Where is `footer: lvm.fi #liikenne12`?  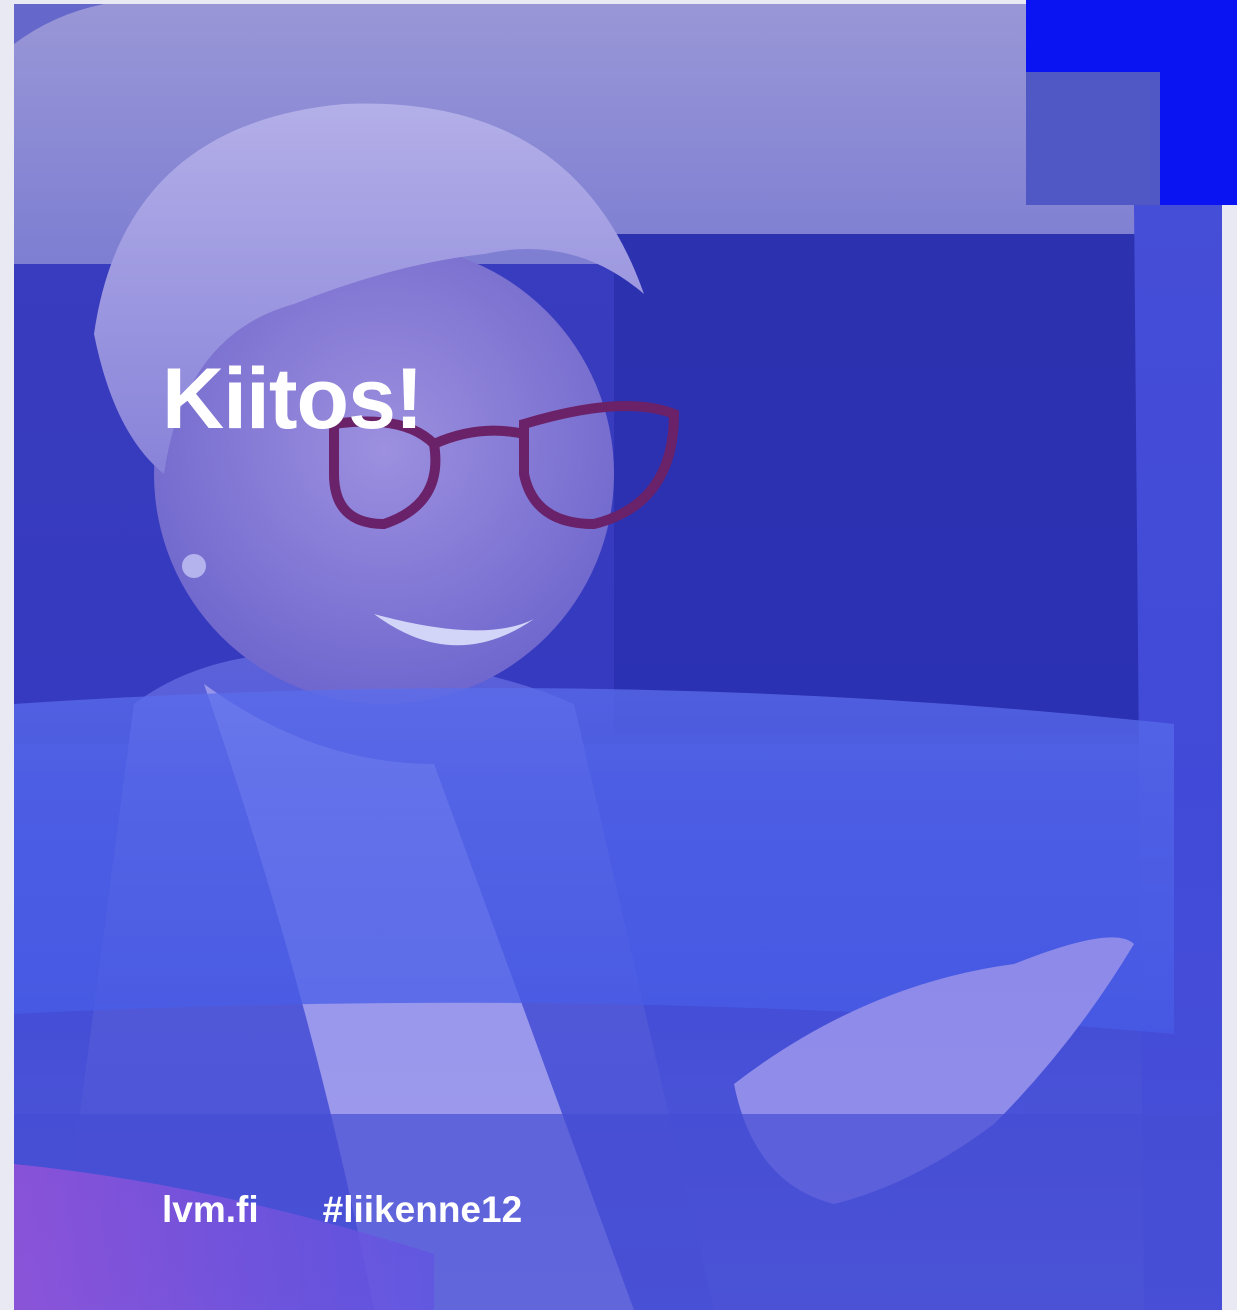 footer: lvm.fi #liikenne12 is located at coordinates (342, 1210).